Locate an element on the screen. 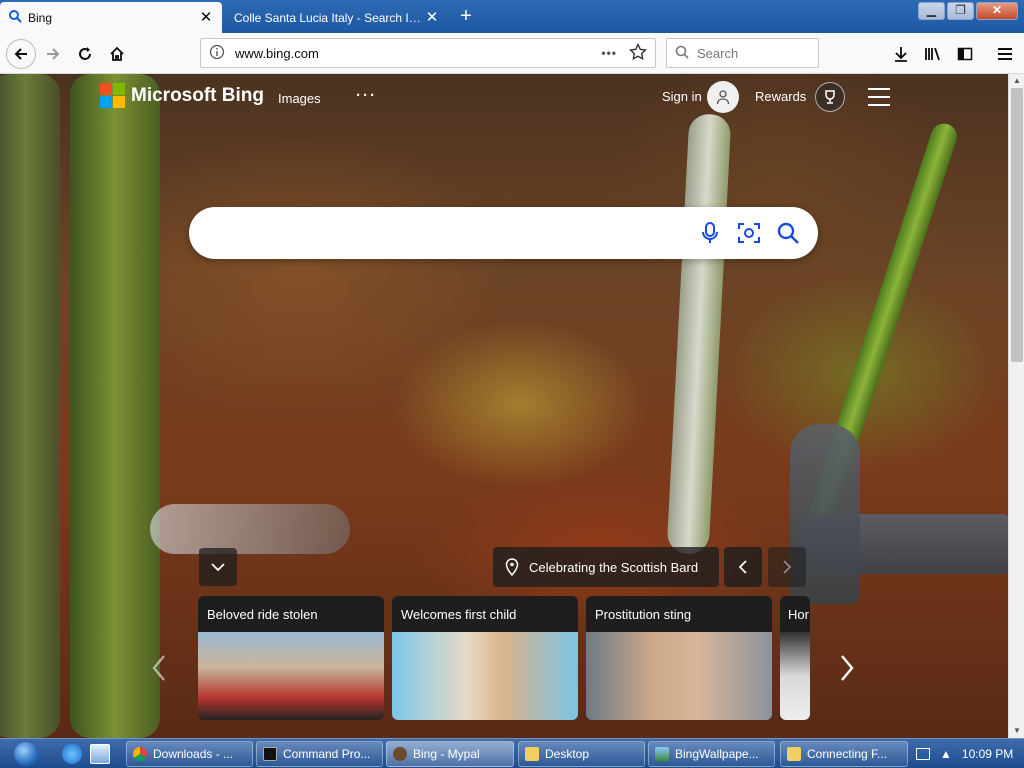  chevron-down-icon is located at coordinates (218, 567).